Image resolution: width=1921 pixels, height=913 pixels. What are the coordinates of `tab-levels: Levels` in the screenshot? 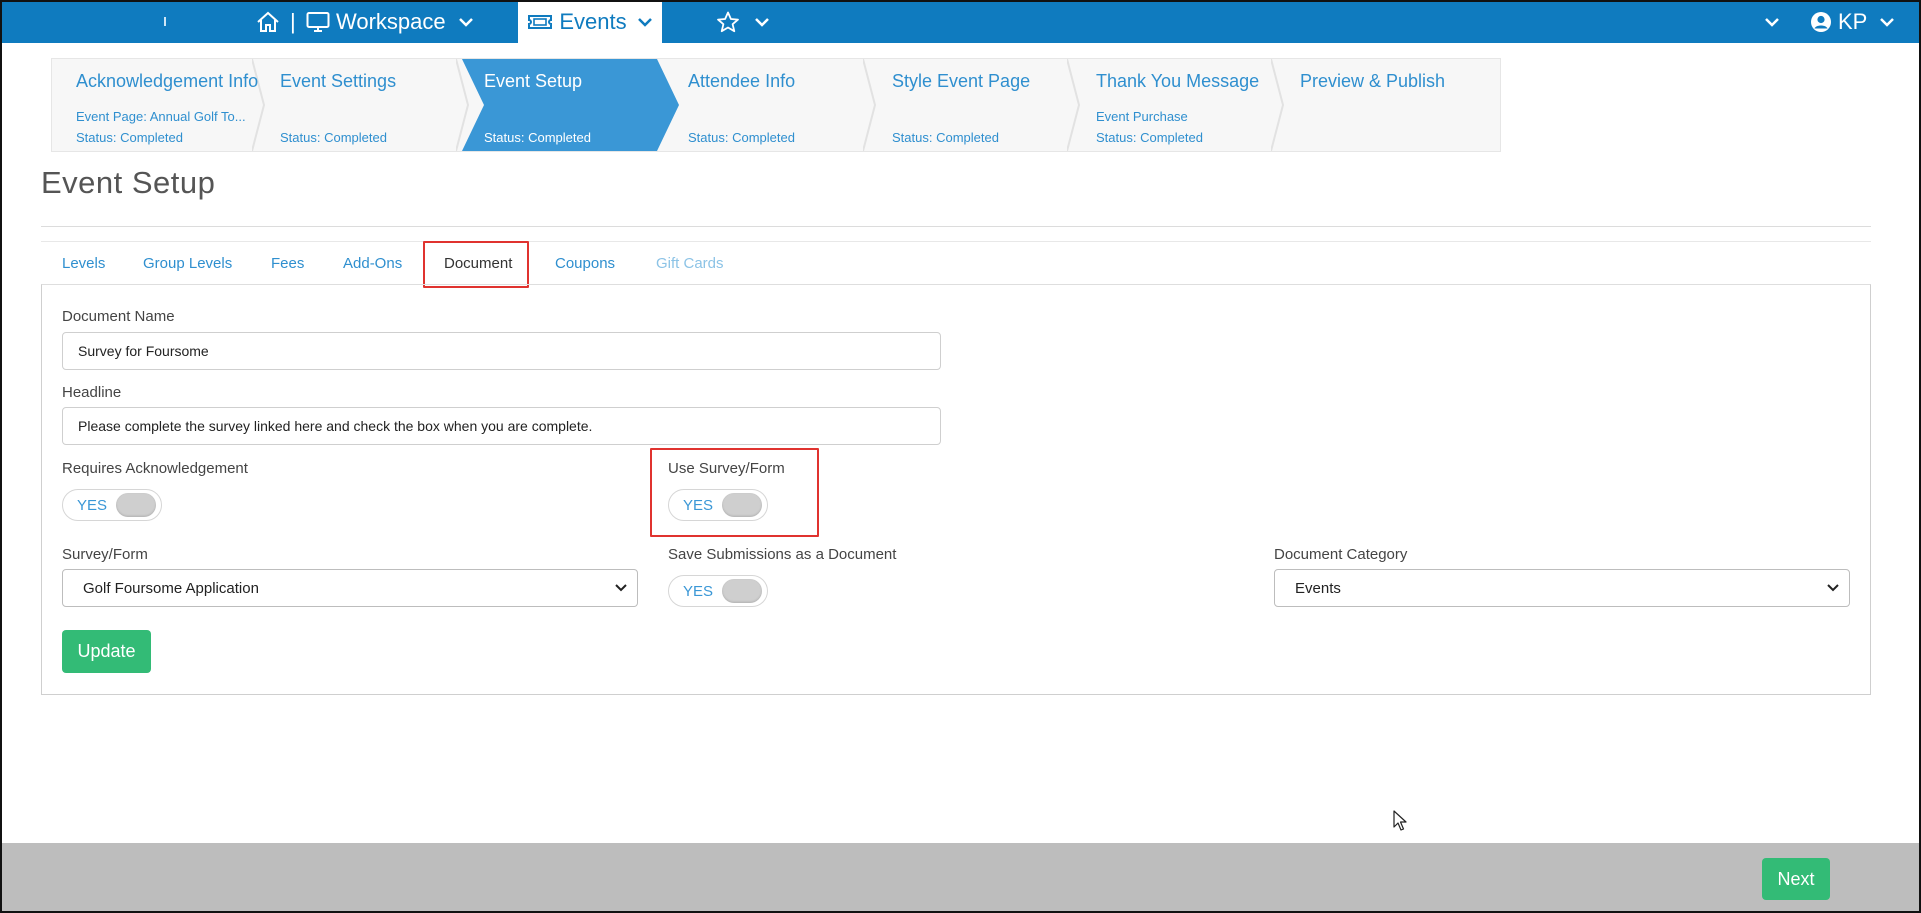 It's located at (83, 263).